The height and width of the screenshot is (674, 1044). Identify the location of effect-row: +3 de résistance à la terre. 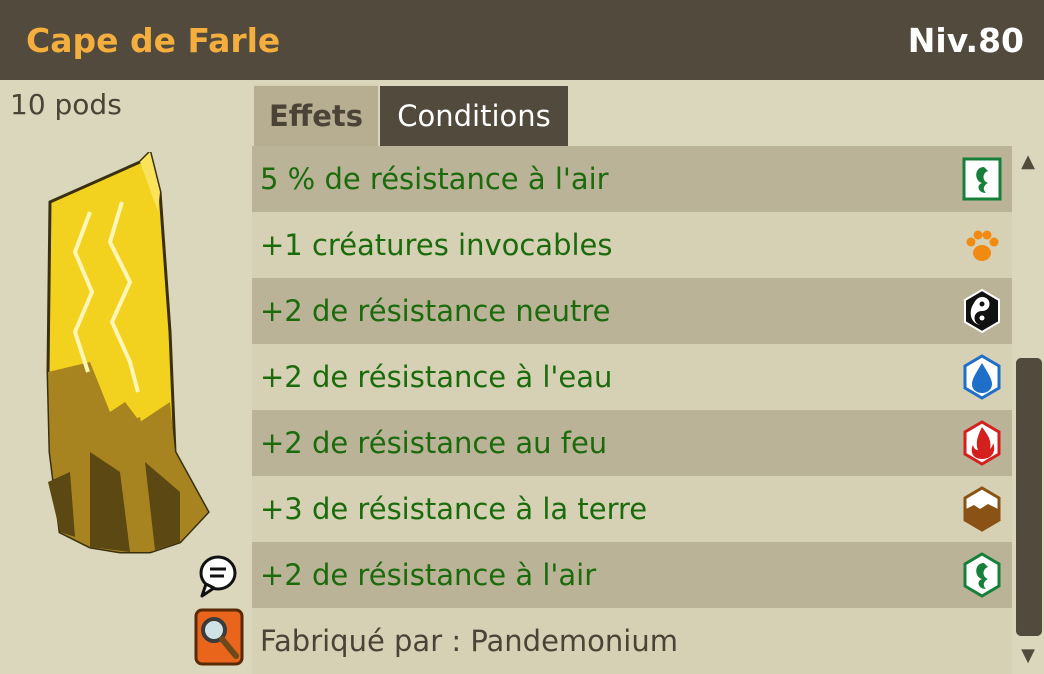
(632, 509).